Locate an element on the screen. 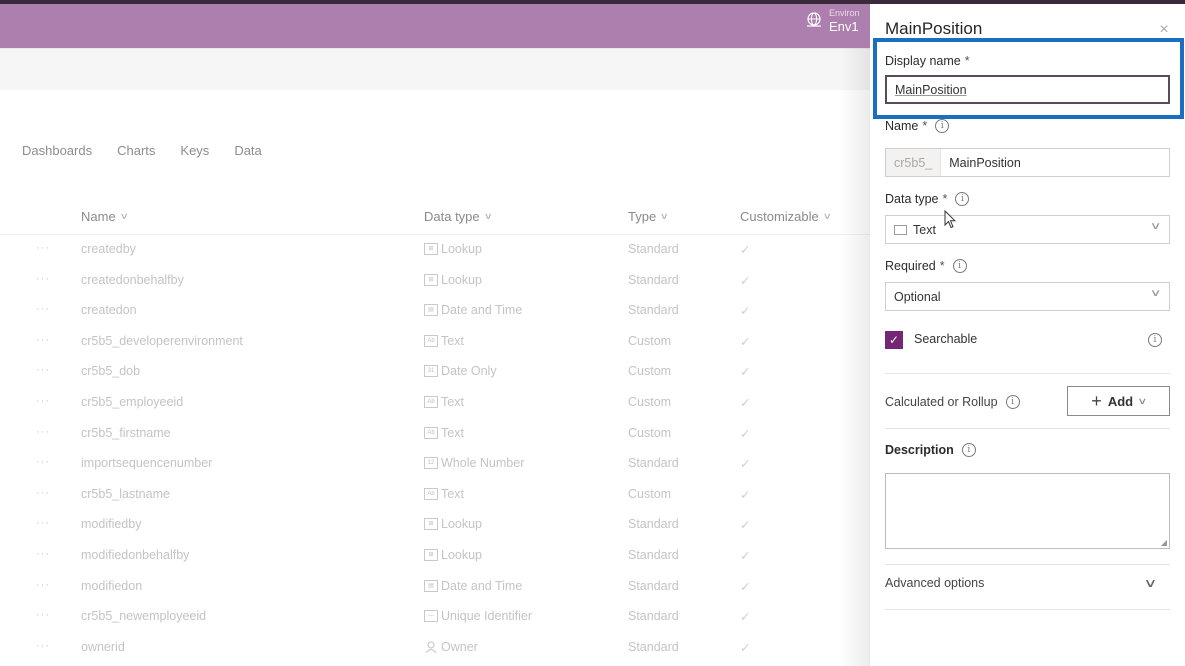 The image size is (1185, 666). data-type-dropdown: Text ∨ is located at coordinates (1027, 229).